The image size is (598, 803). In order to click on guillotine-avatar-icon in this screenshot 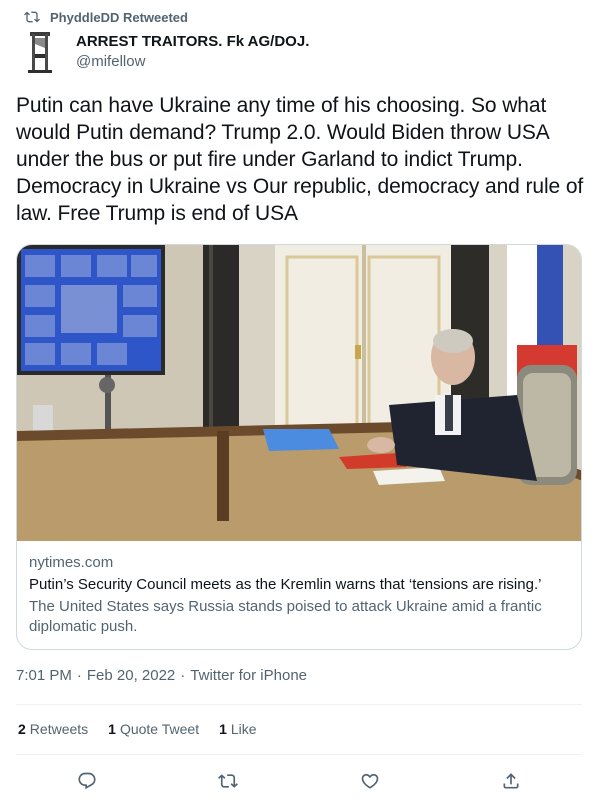, I will do `click(40, 52)`.